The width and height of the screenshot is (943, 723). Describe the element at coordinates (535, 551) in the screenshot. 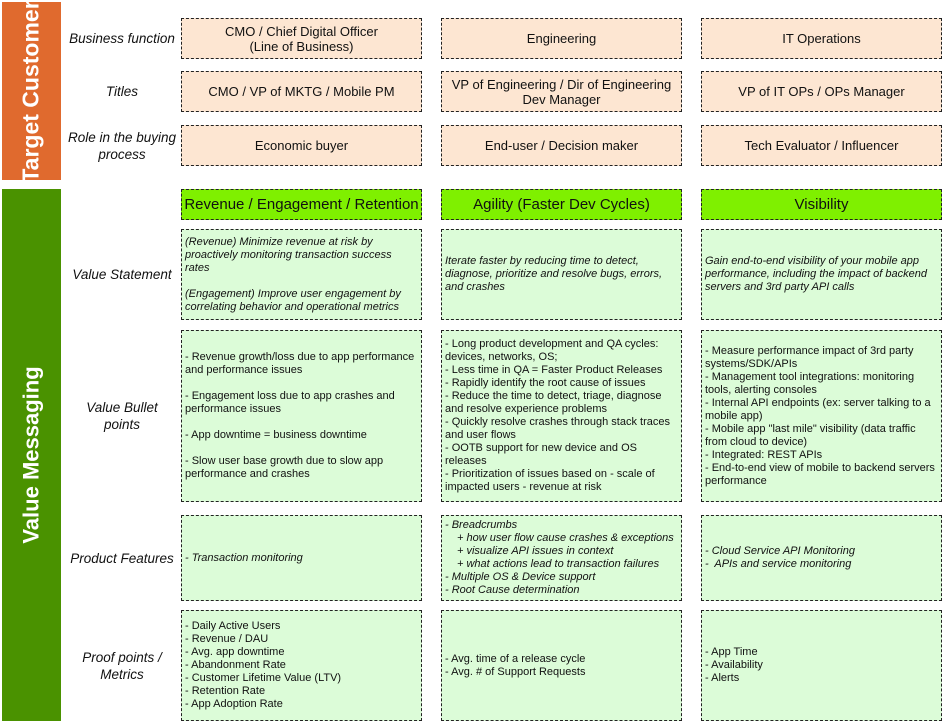

I see `feature-subitem: + visualize API issues in context` at that location.